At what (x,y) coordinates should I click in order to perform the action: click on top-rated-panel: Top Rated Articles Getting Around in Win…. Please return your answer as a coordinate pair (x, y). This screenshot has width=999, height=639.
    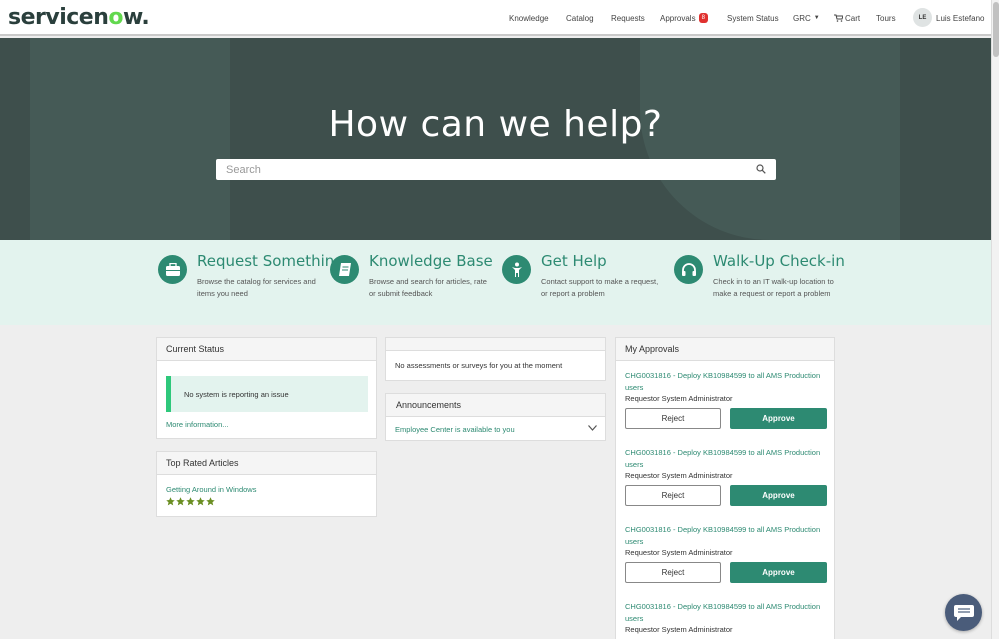
    Looking at the image, I should click on (266, 484).